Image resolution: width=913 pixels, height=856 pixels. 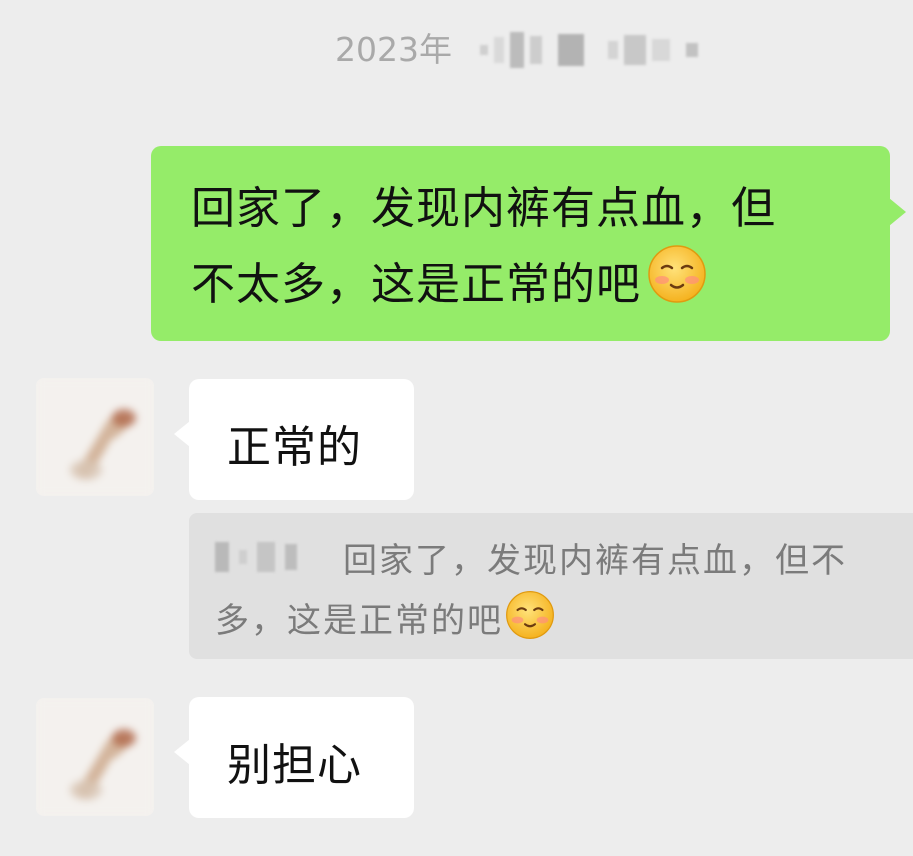 I want to click on chat-timestamp: 2023年, so click(x=516, y=50).